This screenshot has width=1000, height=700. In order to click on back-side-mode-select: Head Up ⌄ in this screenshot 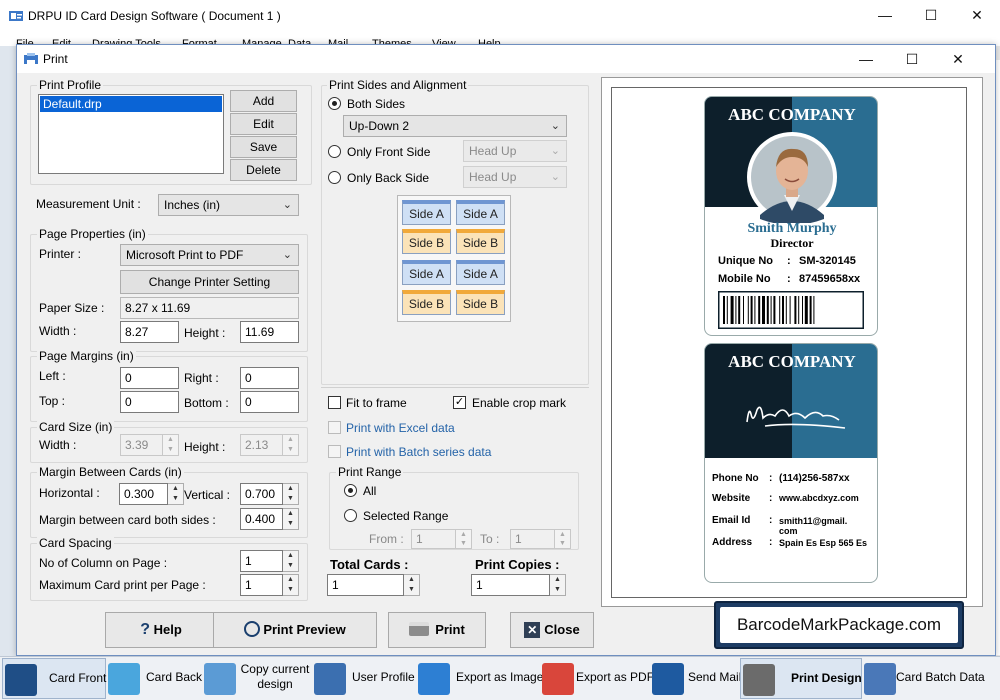, I will do `click(515, 177)`.